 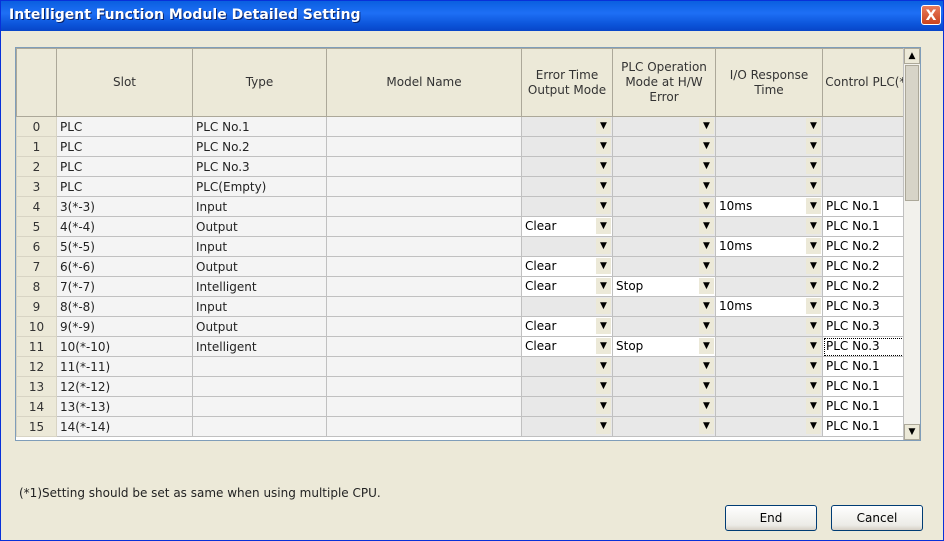 I want to click on vertical-scrollbar: ▲ ▼, so click(x=911, y=244).